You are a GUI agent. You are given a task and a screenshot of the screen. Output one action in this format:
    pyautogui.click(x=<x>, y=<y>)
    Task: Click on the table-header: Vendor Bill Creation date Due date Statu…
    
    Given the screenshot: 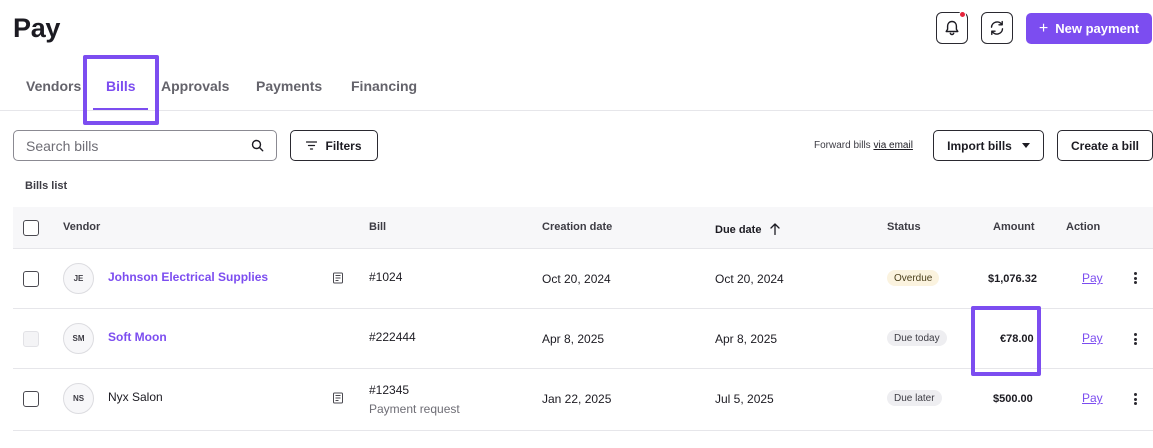 What is the action you would take?
    pyautogui.click(x=583, y=228)
    